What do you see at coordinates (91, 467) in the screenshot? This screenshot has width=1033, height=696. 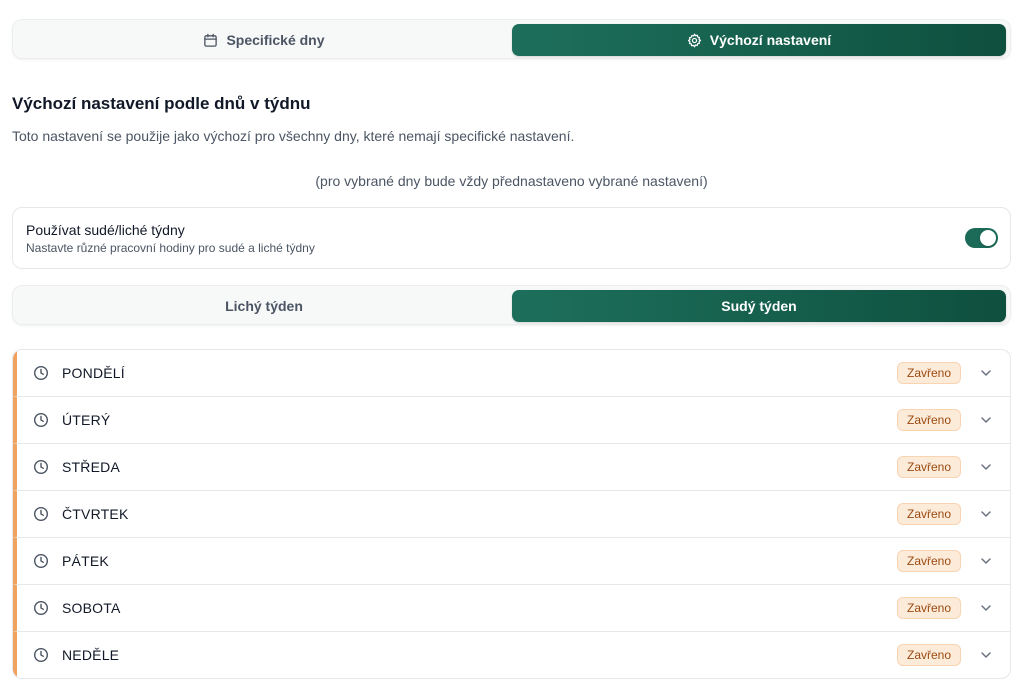 I see `day-name: STŘEDA` at bounding box center [91, 467].